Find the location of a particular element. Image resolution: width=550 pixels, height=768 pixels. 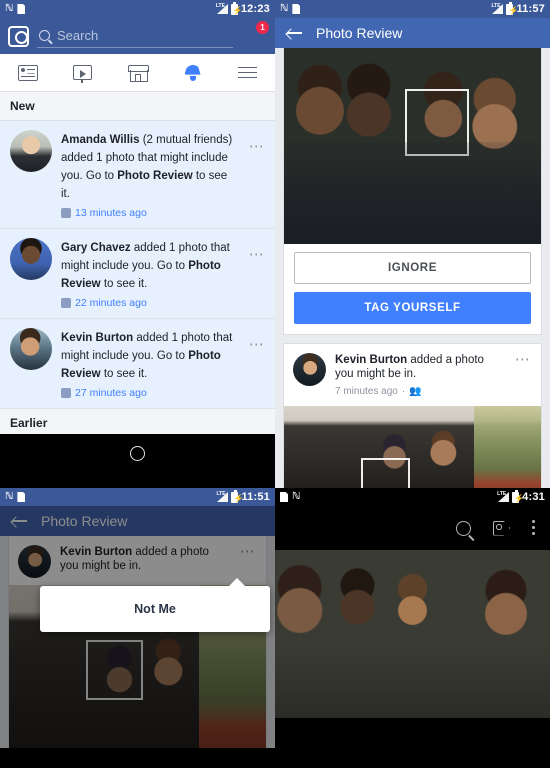

status-bar-time: 12:23 is located at coordinates (255, 9).